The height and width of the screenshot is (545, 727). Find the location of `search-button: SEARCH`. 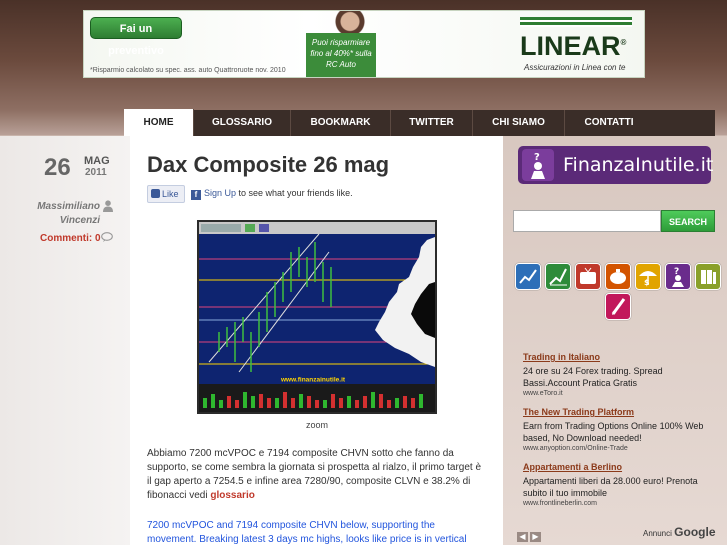

search-button: SEARCH is located at coordinates (688, 221).